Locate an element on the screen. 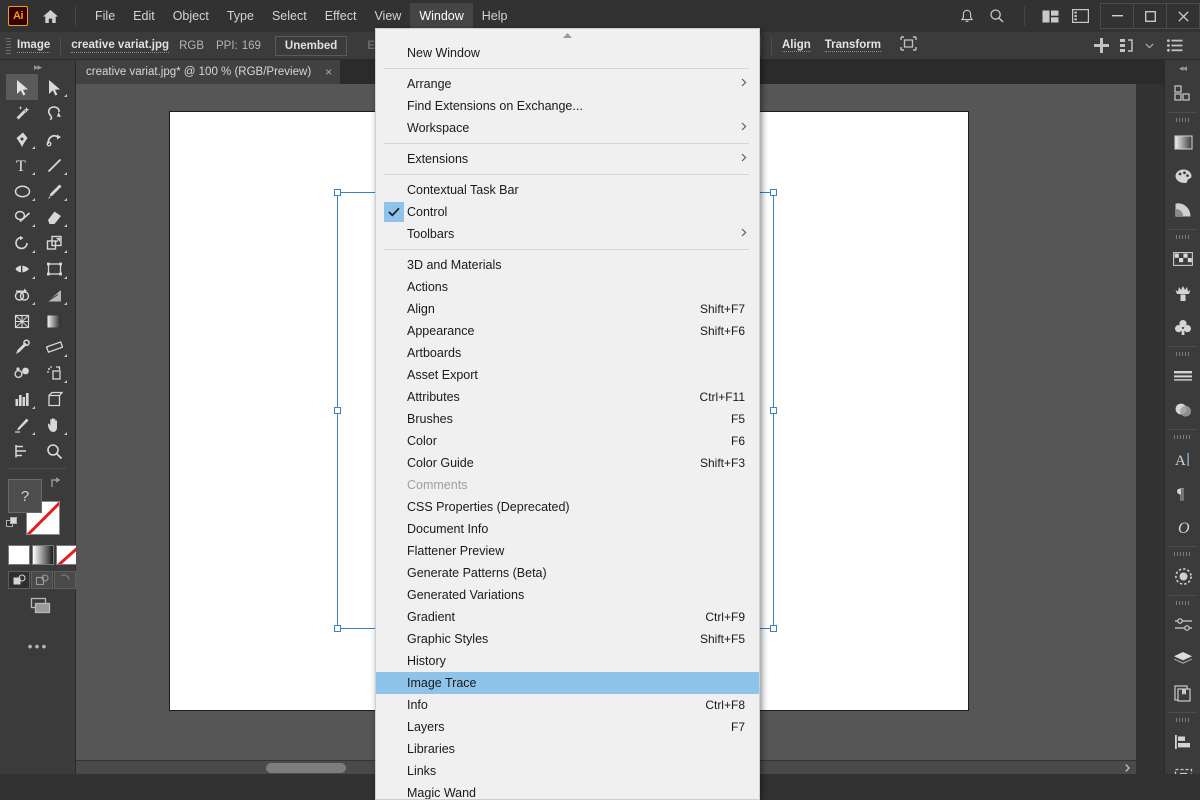 The height and width of the screenshot is (800, 1200). change-screen-mode-icon is located at coordinates (38, 606).